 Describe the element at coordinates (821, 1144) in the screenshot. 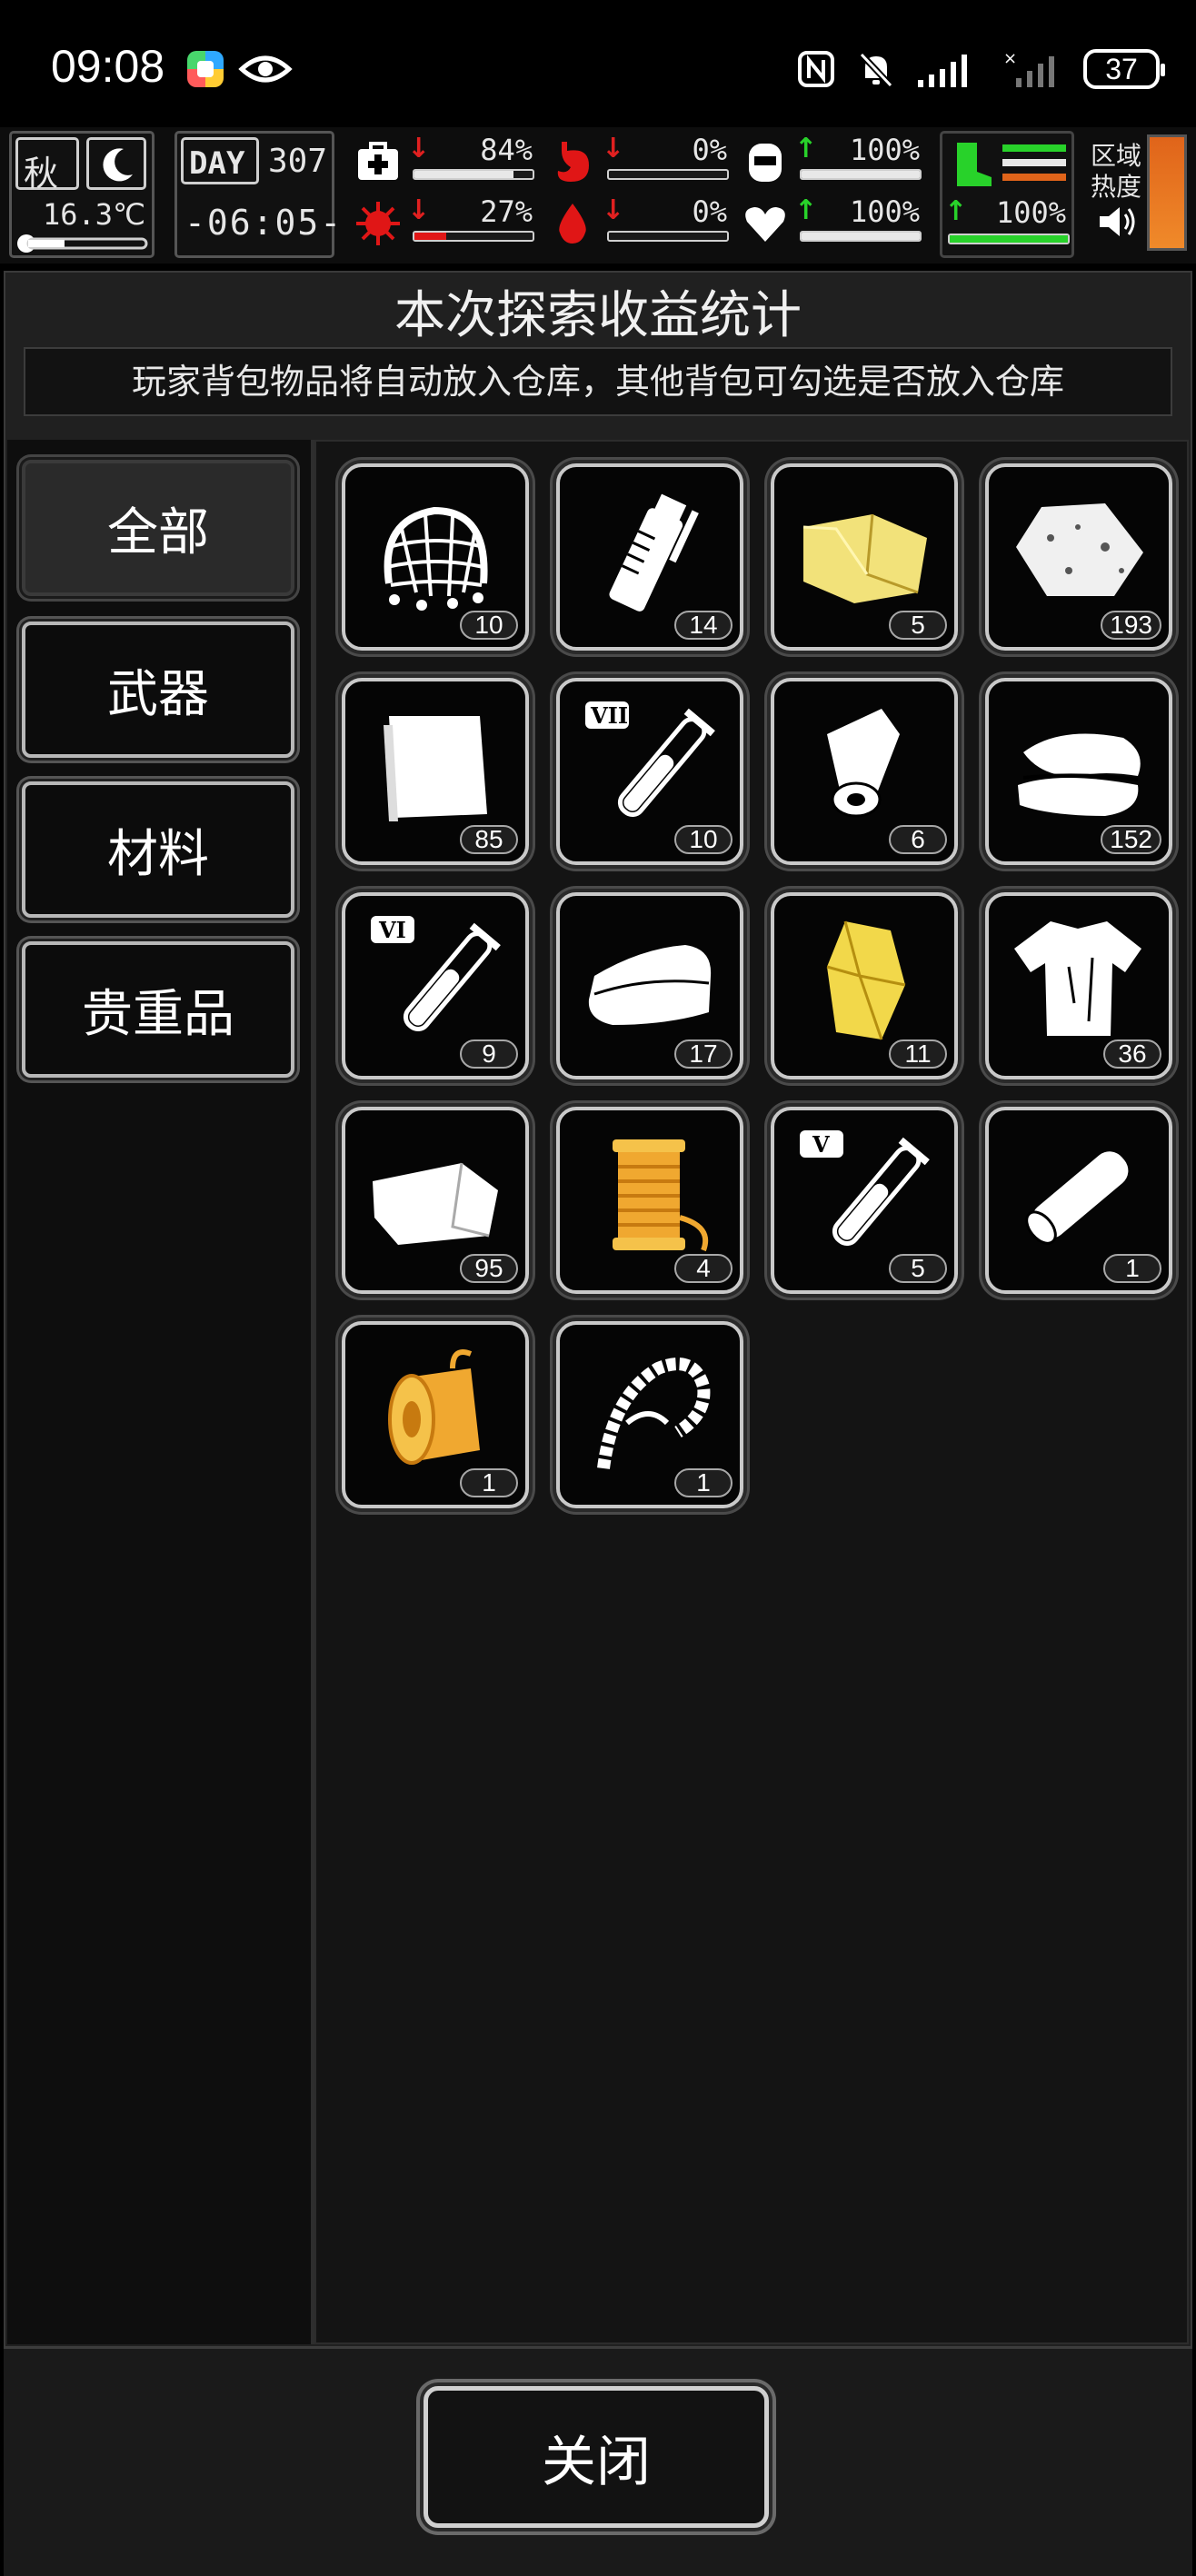

I see `svg-text: V` at that location.